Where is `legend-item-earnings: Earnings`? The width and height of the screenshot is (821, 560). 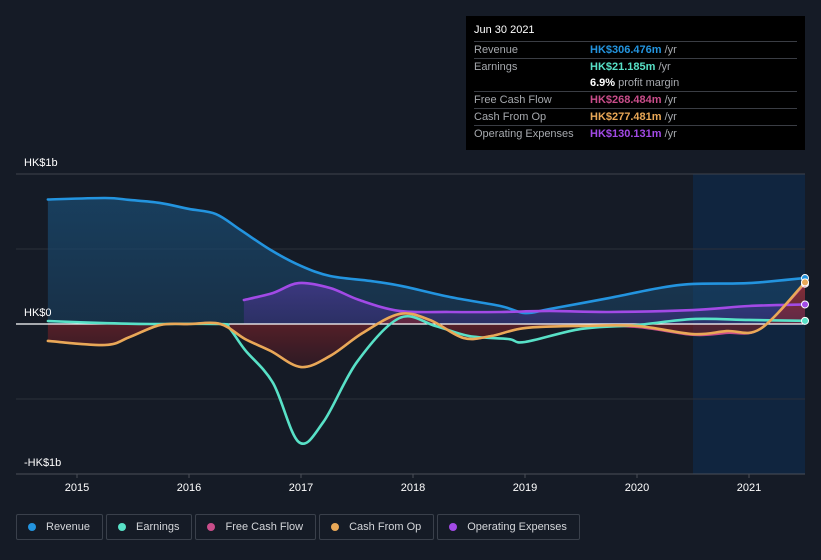
legend-item-earnings: Earnings is located at coordinates (149, 527).